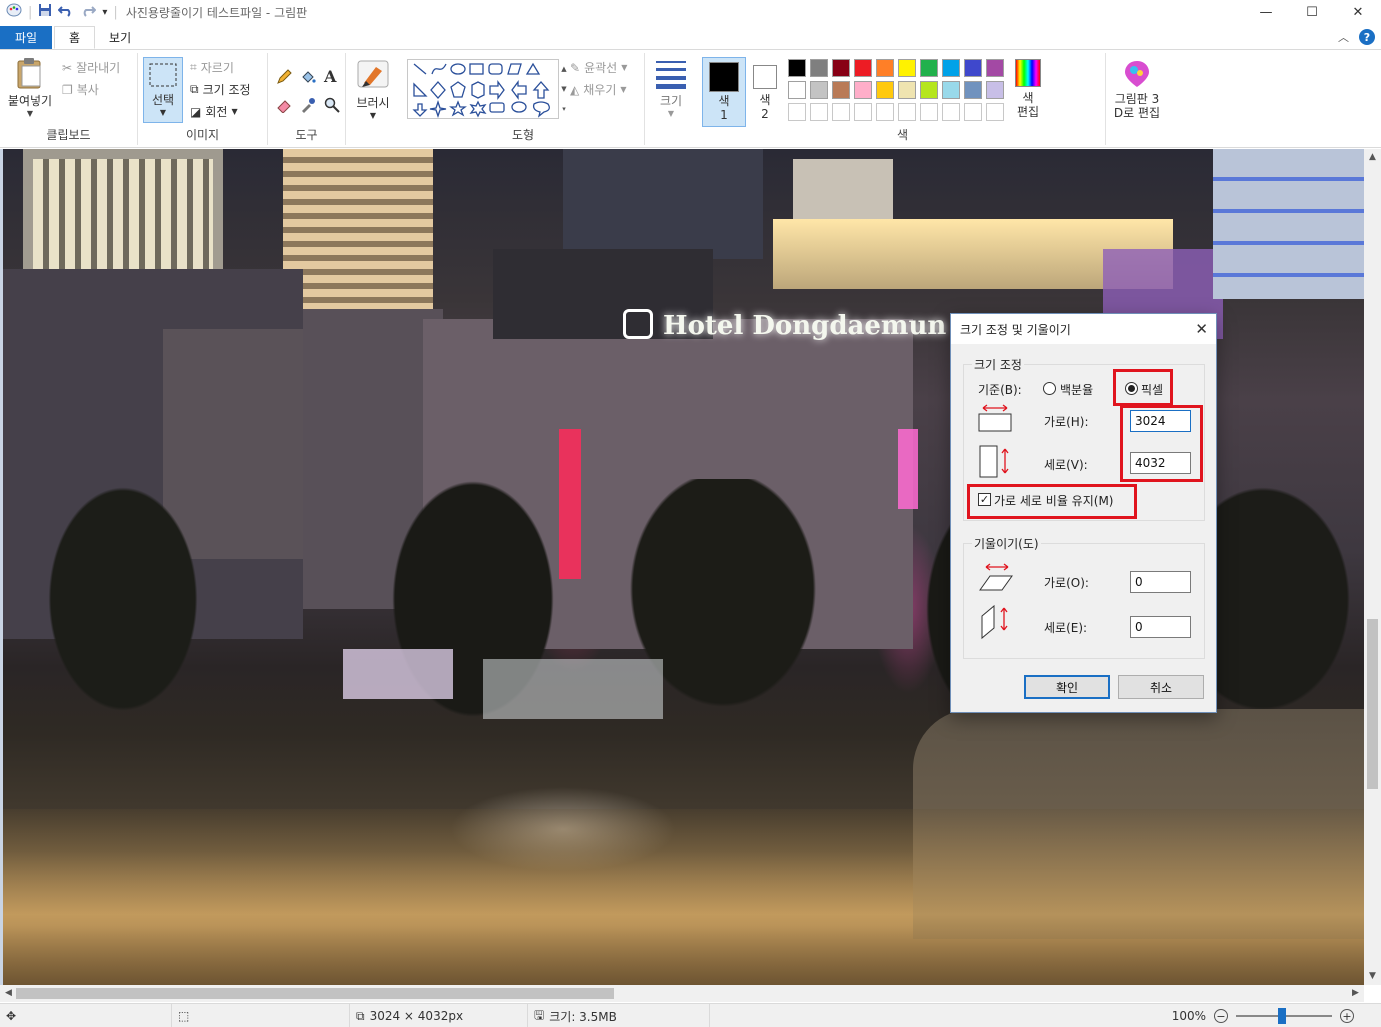  Describe the element at coordinates (332, 105) in the screenshot. I see `magnifier-icon` at that location.